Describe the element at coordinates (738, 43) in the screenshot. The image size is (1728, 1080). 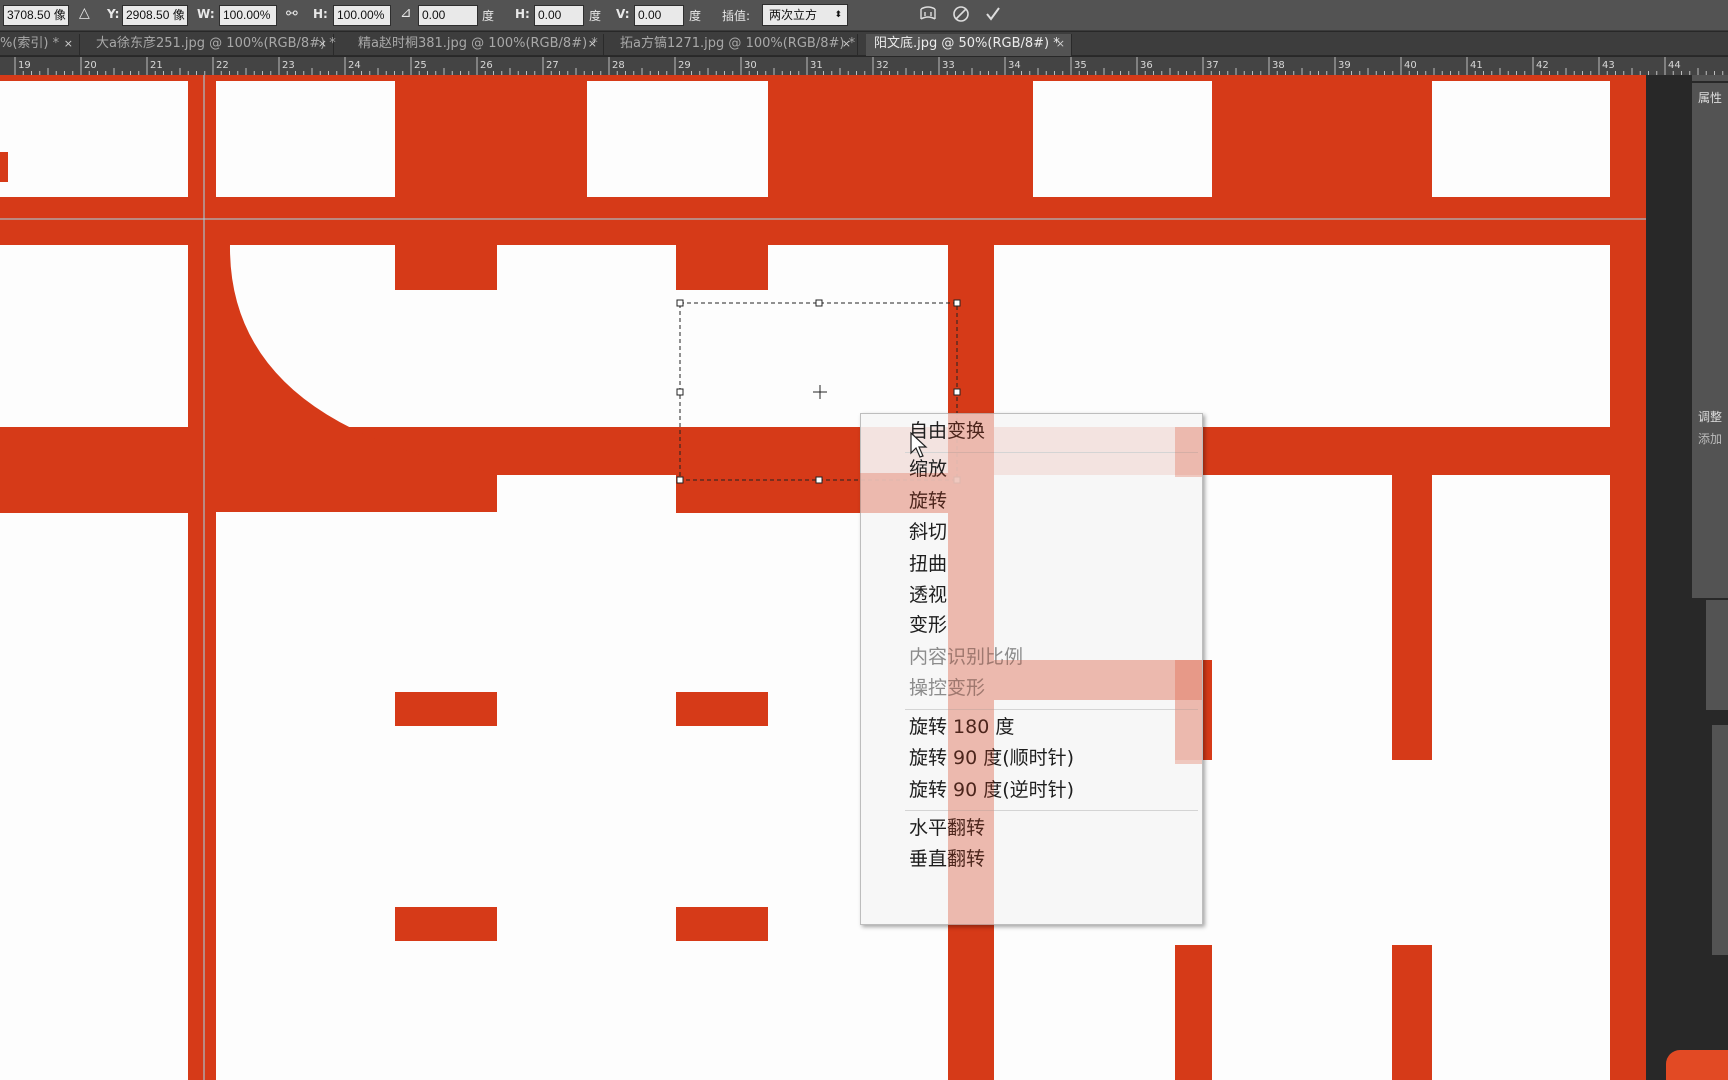
I see `tab-label: 拓a方镐1271.jpg @ 100%(RGB/8#) *` at that location.